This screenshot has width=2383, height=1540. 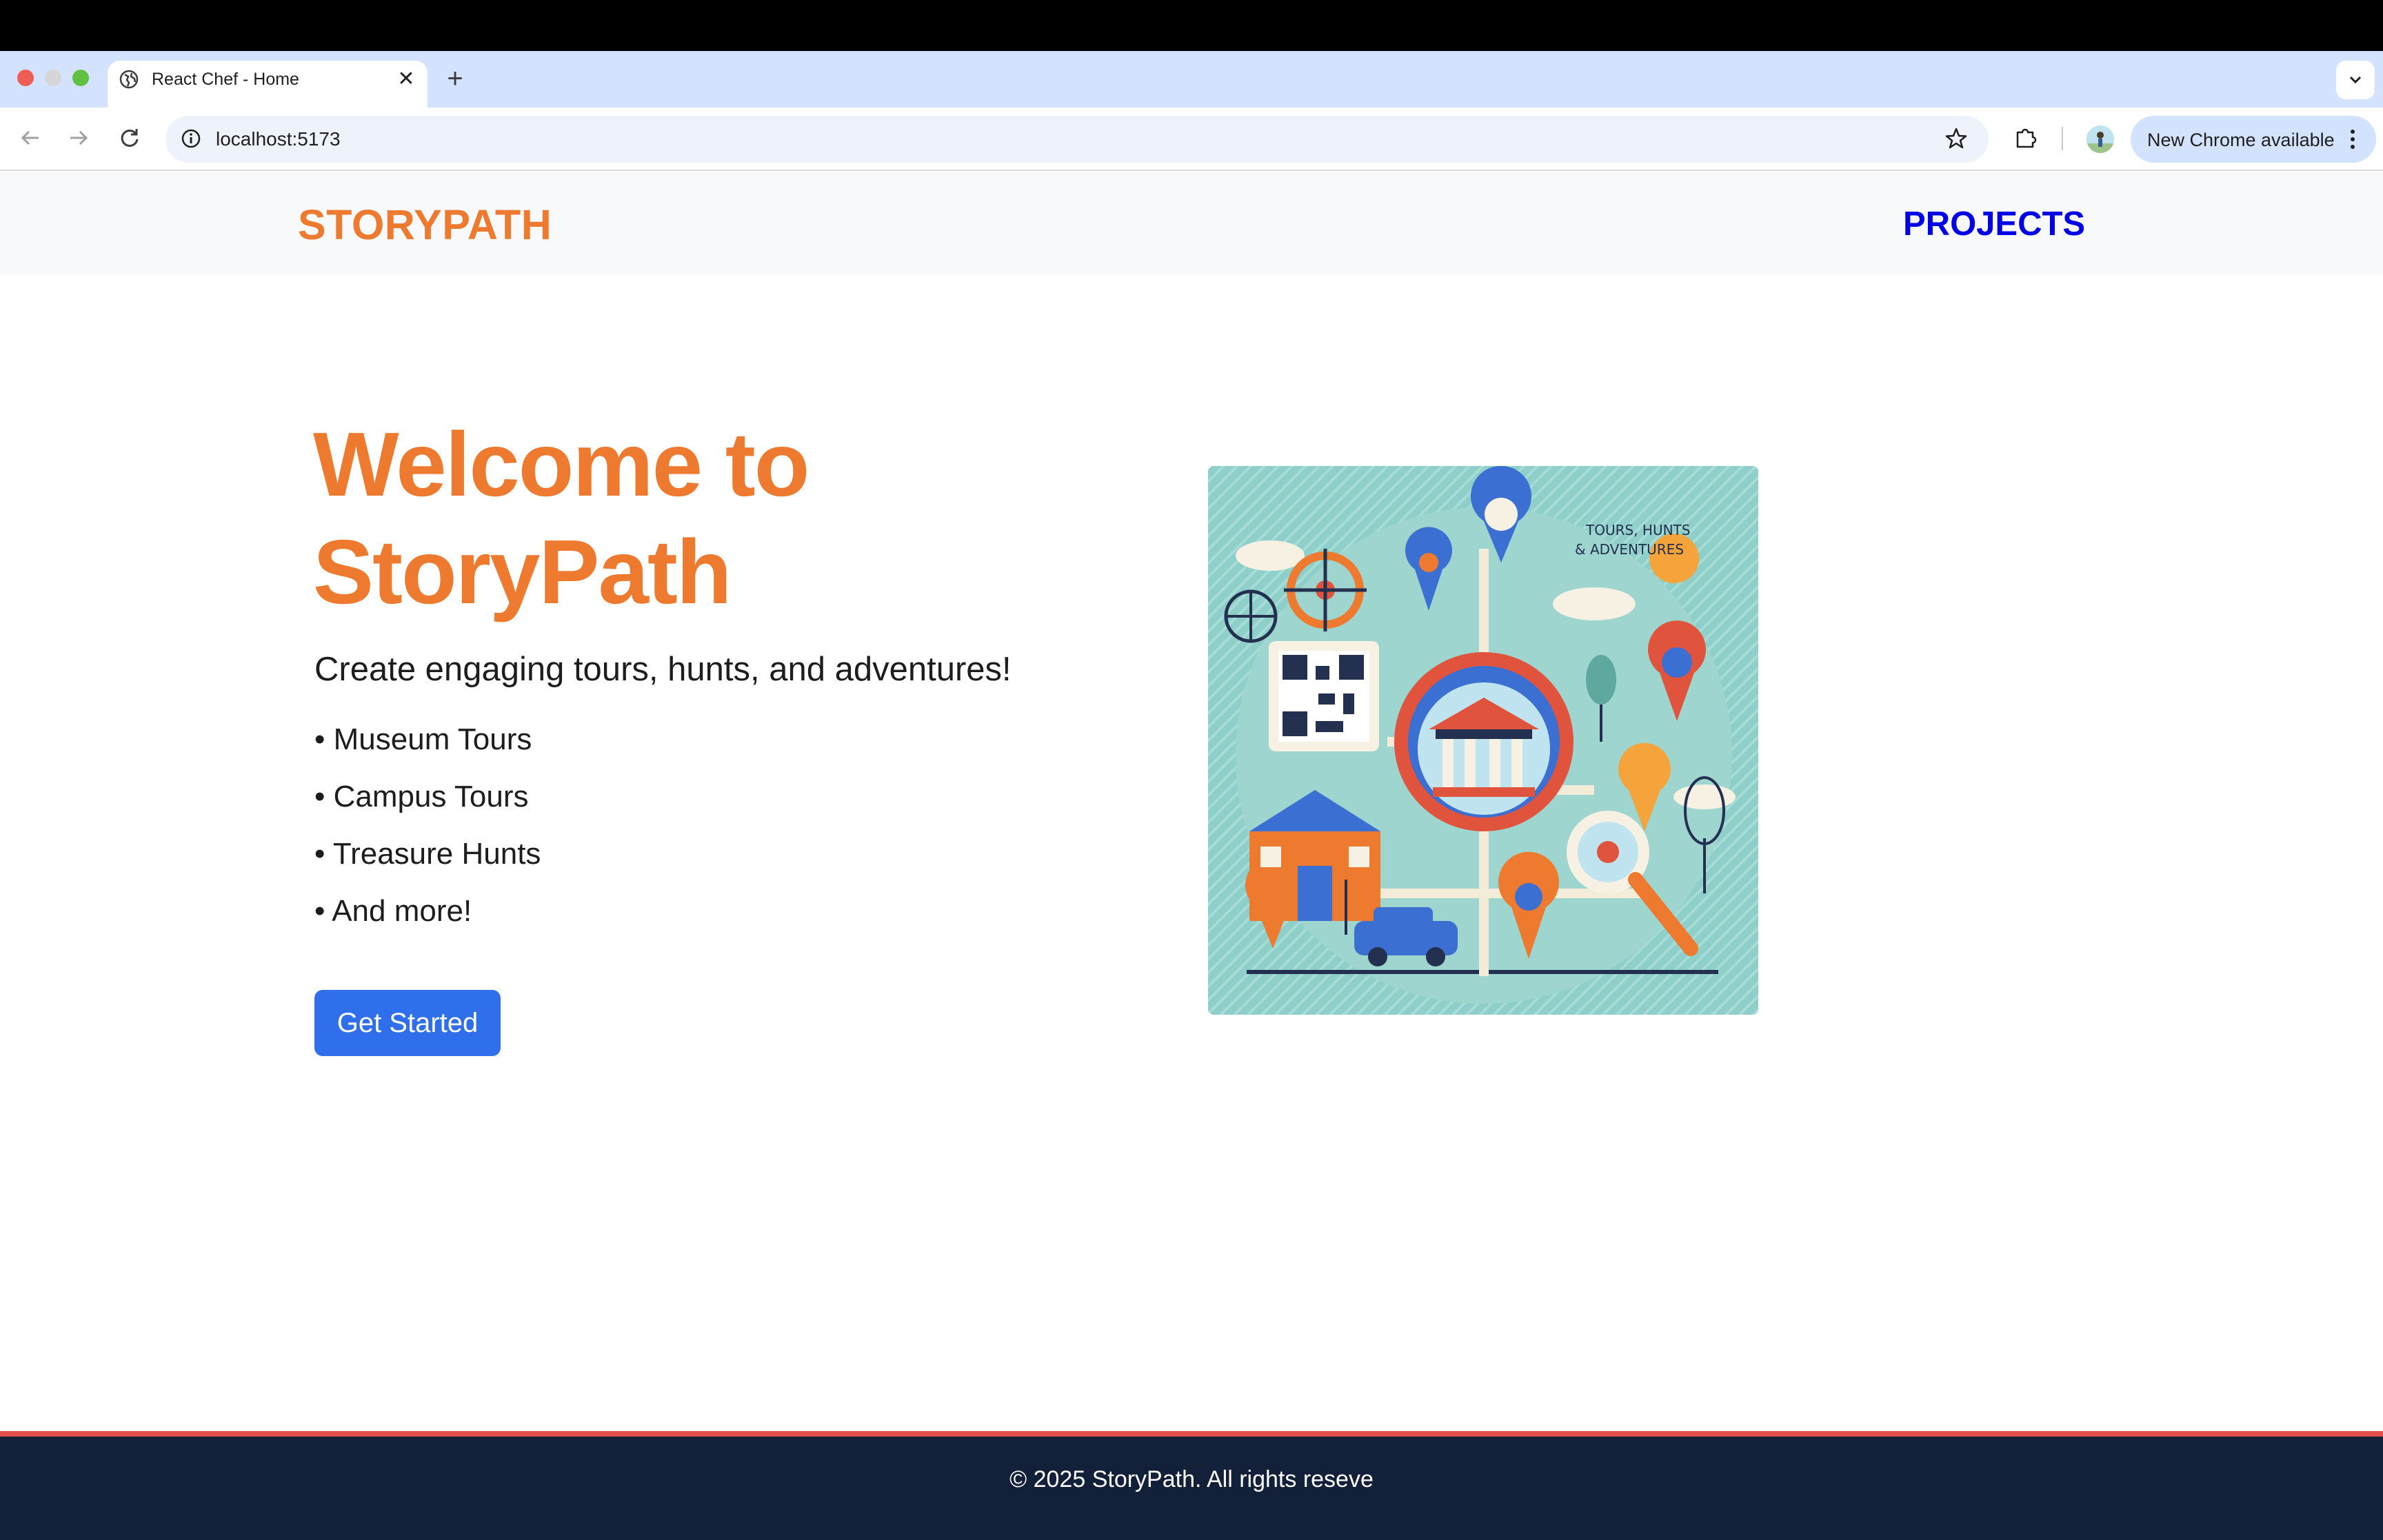 I want to click on feature-item-treasure-hunts: • Treasure Hunts, so click(x=427, y=854).